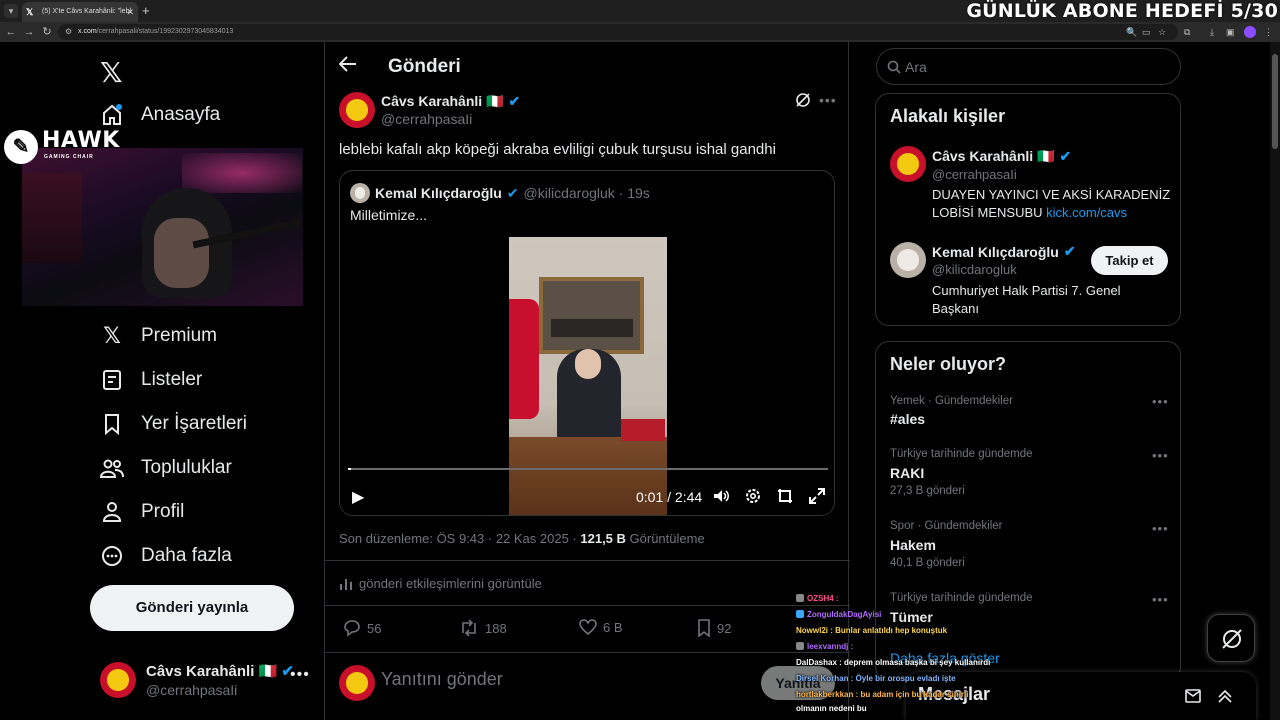 The height and width of the screenshot is (720, 1280). I want to click on new-tab-icon: +, so click(146, 11).